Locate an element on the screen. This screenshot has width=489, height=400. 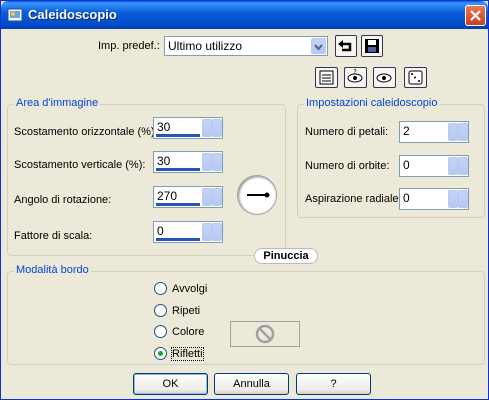
orbits-value: 0 is located at coordinates (406, 165).